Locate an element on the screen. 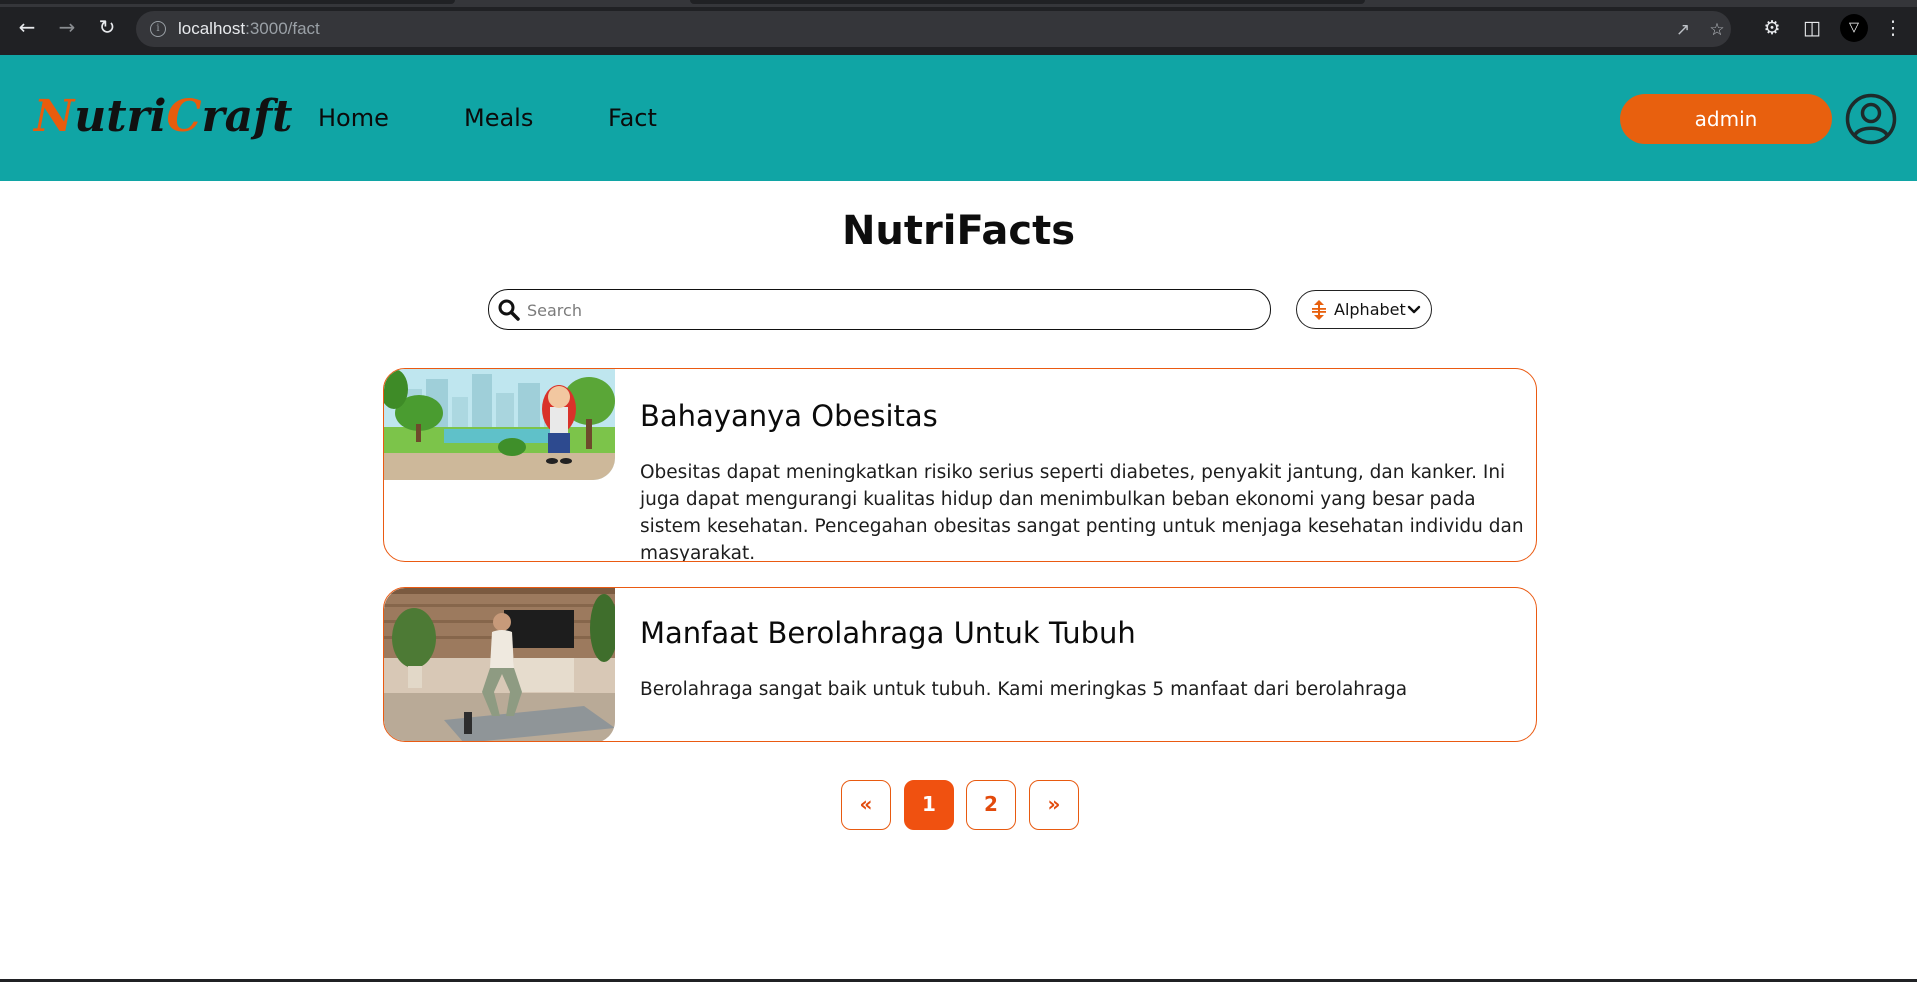  browser-menu-icon: ⋮ is located at coordinates (1893, 28).